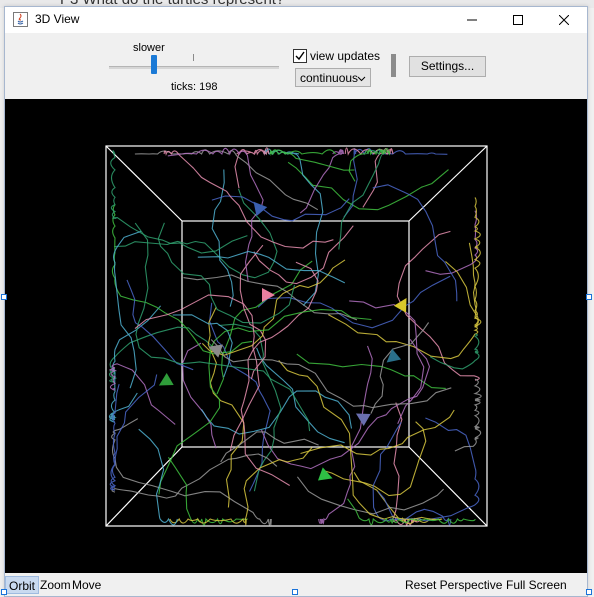 The height and width of the screenshot is (597, 594). I want to click on checkmark-icon, so click(300, 56).